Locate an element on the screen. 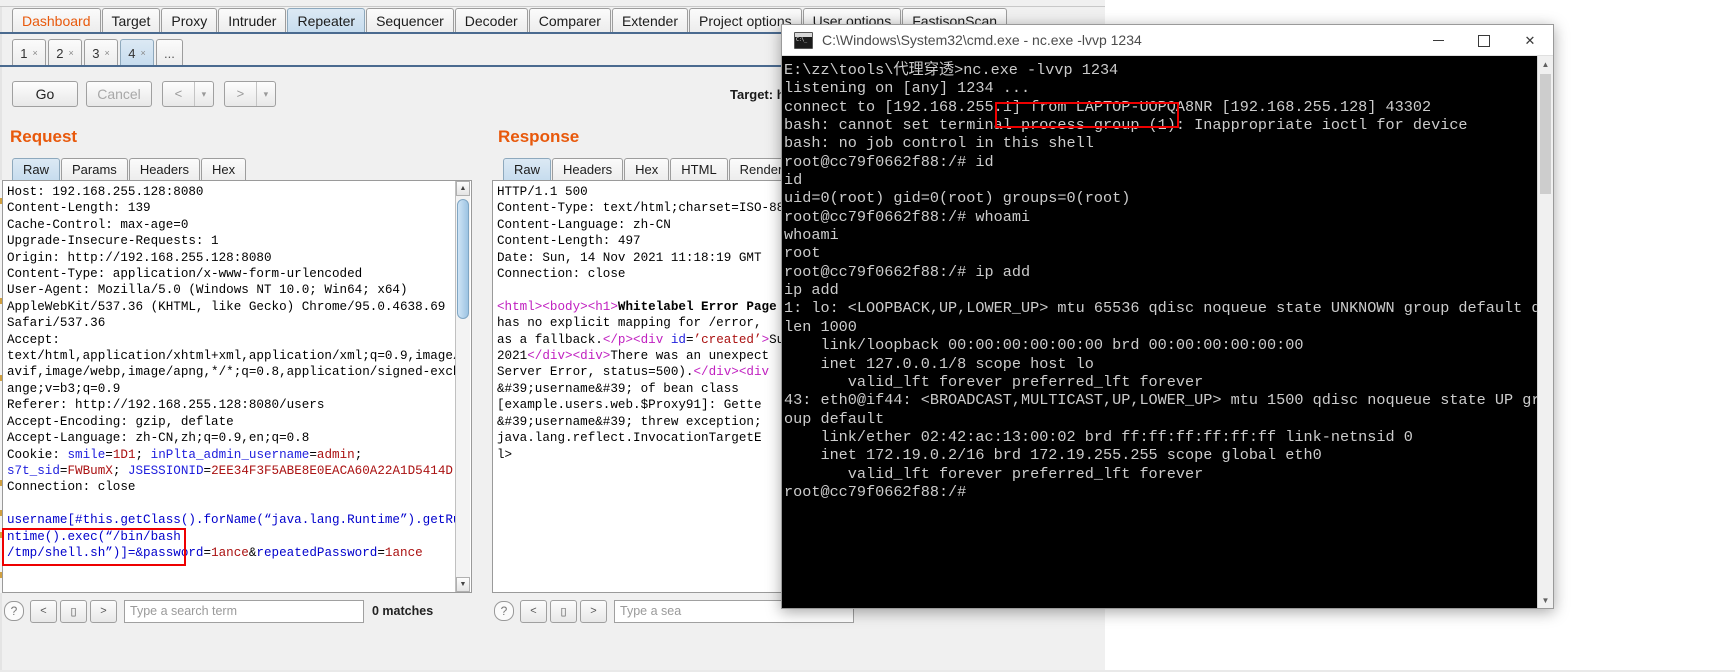  window-controls: ✕ is located at coordinates (1484, 40).